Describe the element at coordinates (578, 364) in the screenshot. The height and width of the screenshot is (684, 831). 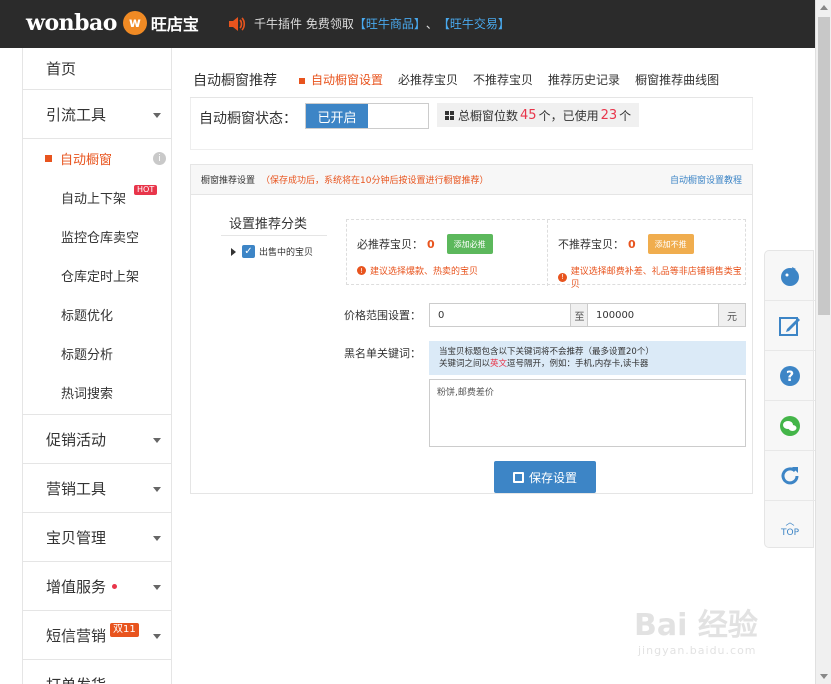
I see `hint-part-c: 逗号隔开，例如：手机,内存卡,读卡器` at that location.